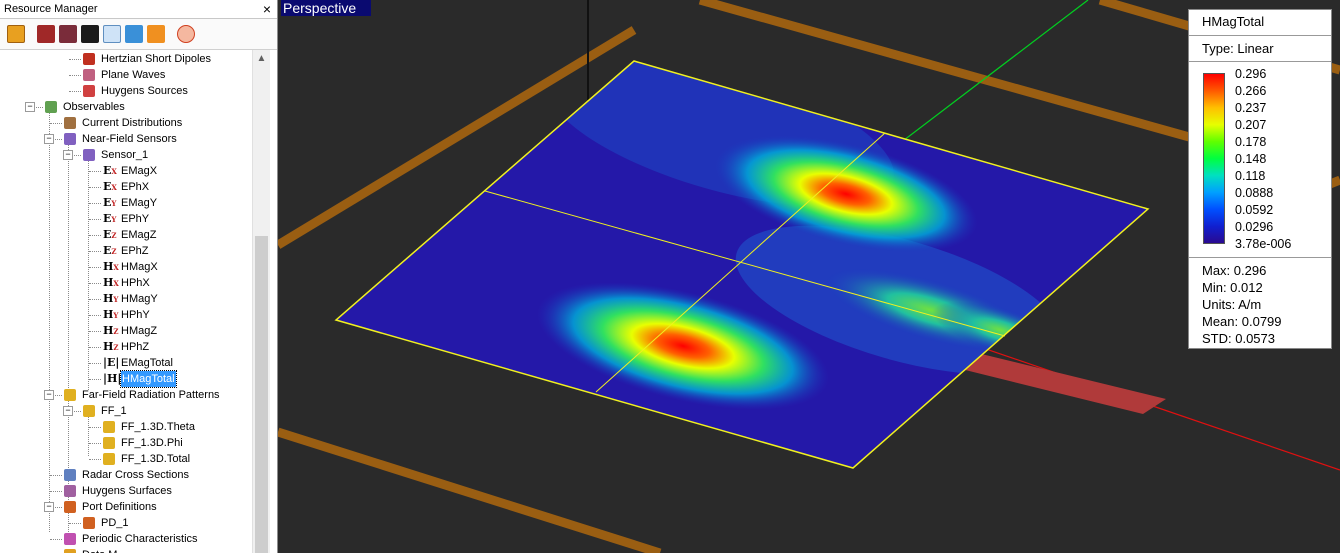 The width and height of the screenshot is (1340, 553). Describe the element at coordinates (126, 123) in the screenshot. I see `tree-item: Current Distributions` at that location.